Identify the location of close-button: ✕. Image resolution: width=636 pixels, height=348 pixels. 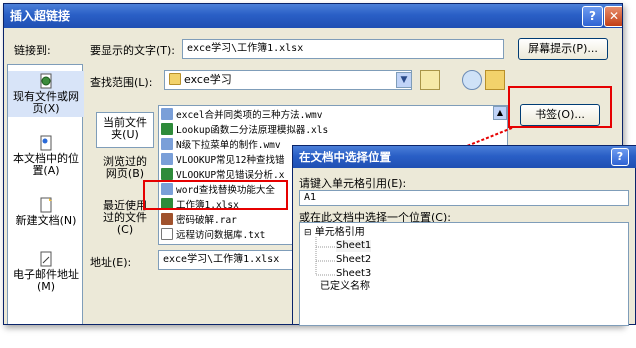
(613, 16).